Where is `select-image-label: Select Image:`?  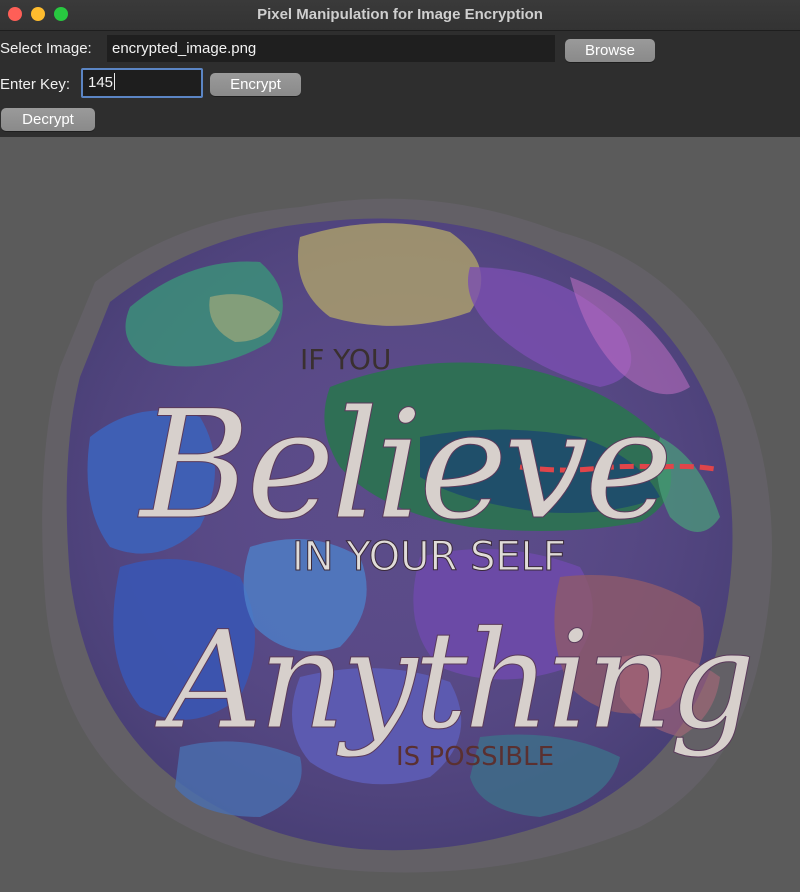
select-image-label: Select Image: is located at coordinates (46, 48).